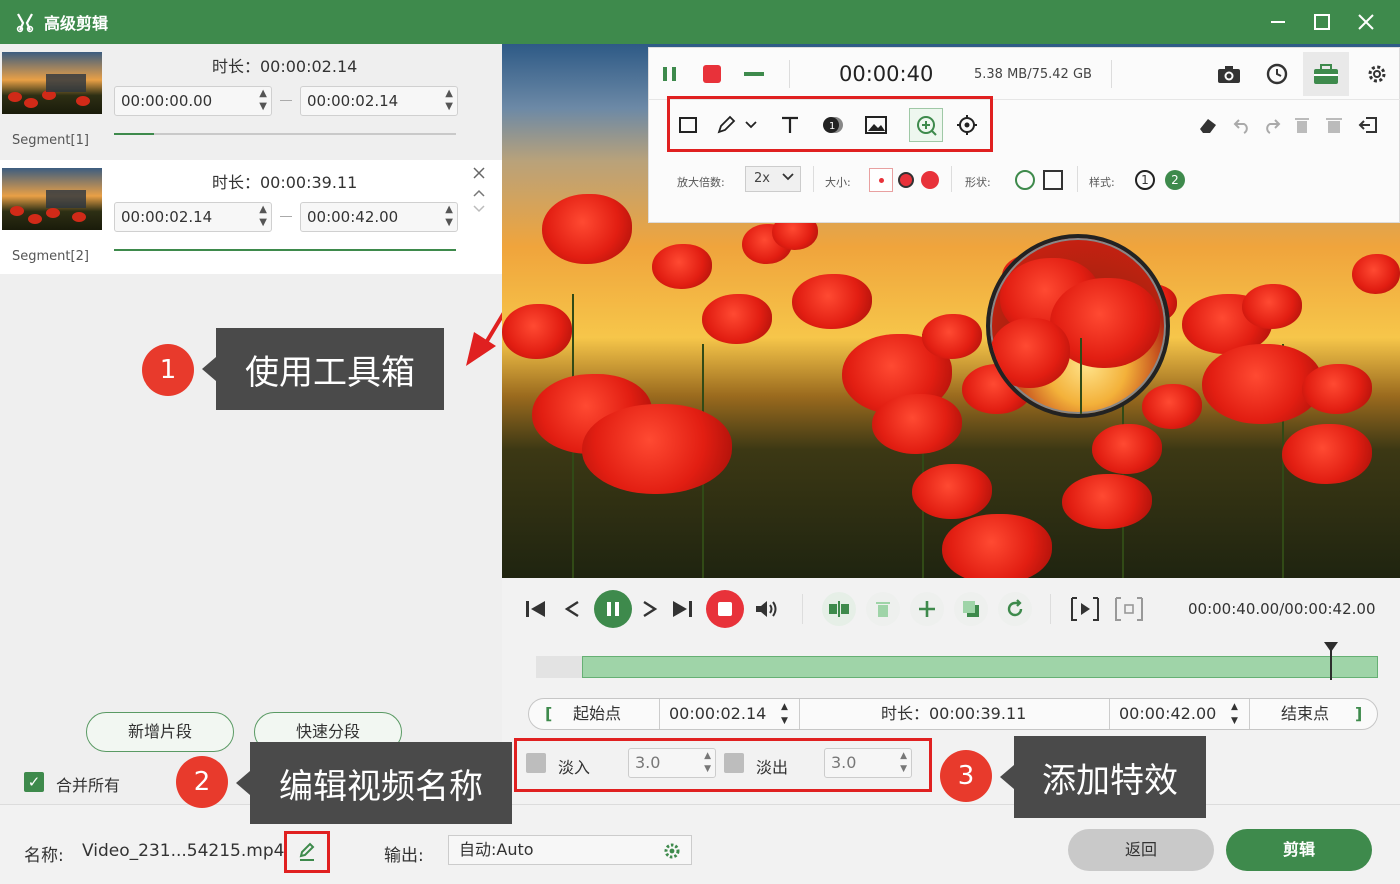 The image size is (1400, 884). I want to click on effects-highlight-box, so click(723, 765).